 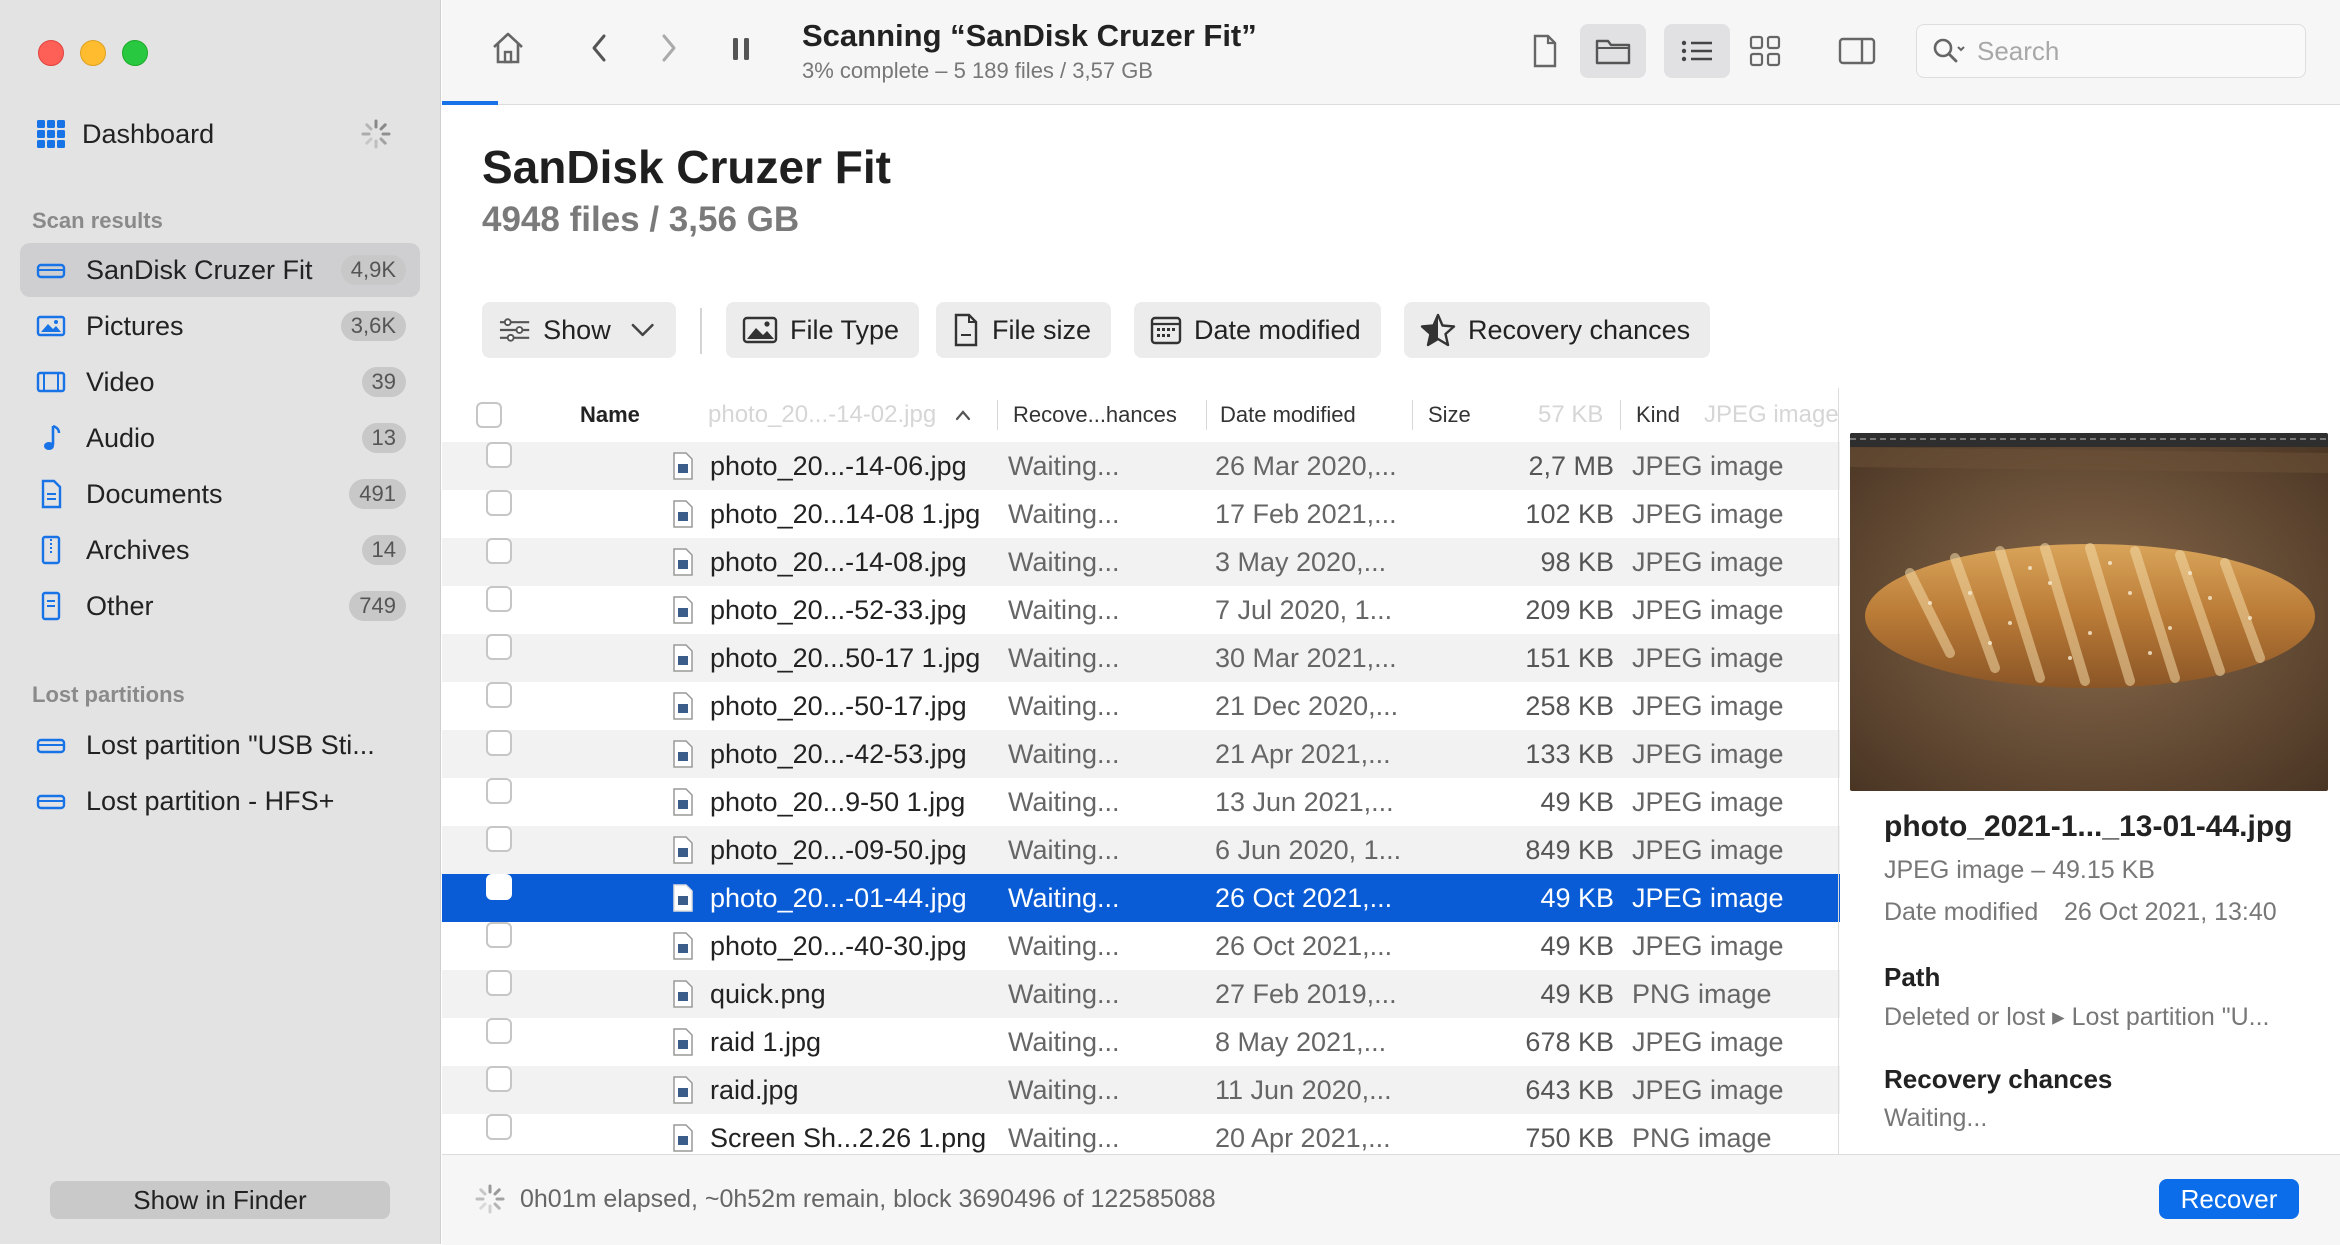 What do you see at coordinates (2127, 51) in the screenshot?
I see `search-input` at bounding box center [2127, 51].